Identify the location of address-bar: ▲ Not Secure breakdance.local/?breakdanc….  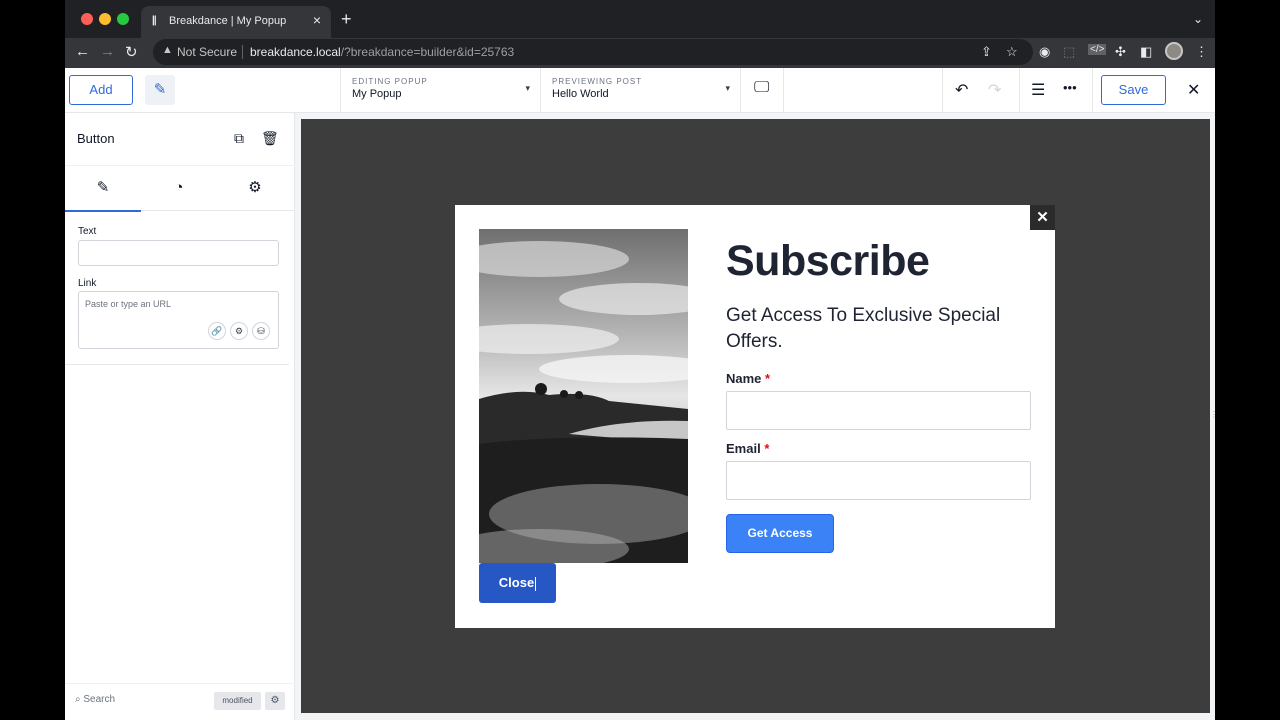
(593, 52).